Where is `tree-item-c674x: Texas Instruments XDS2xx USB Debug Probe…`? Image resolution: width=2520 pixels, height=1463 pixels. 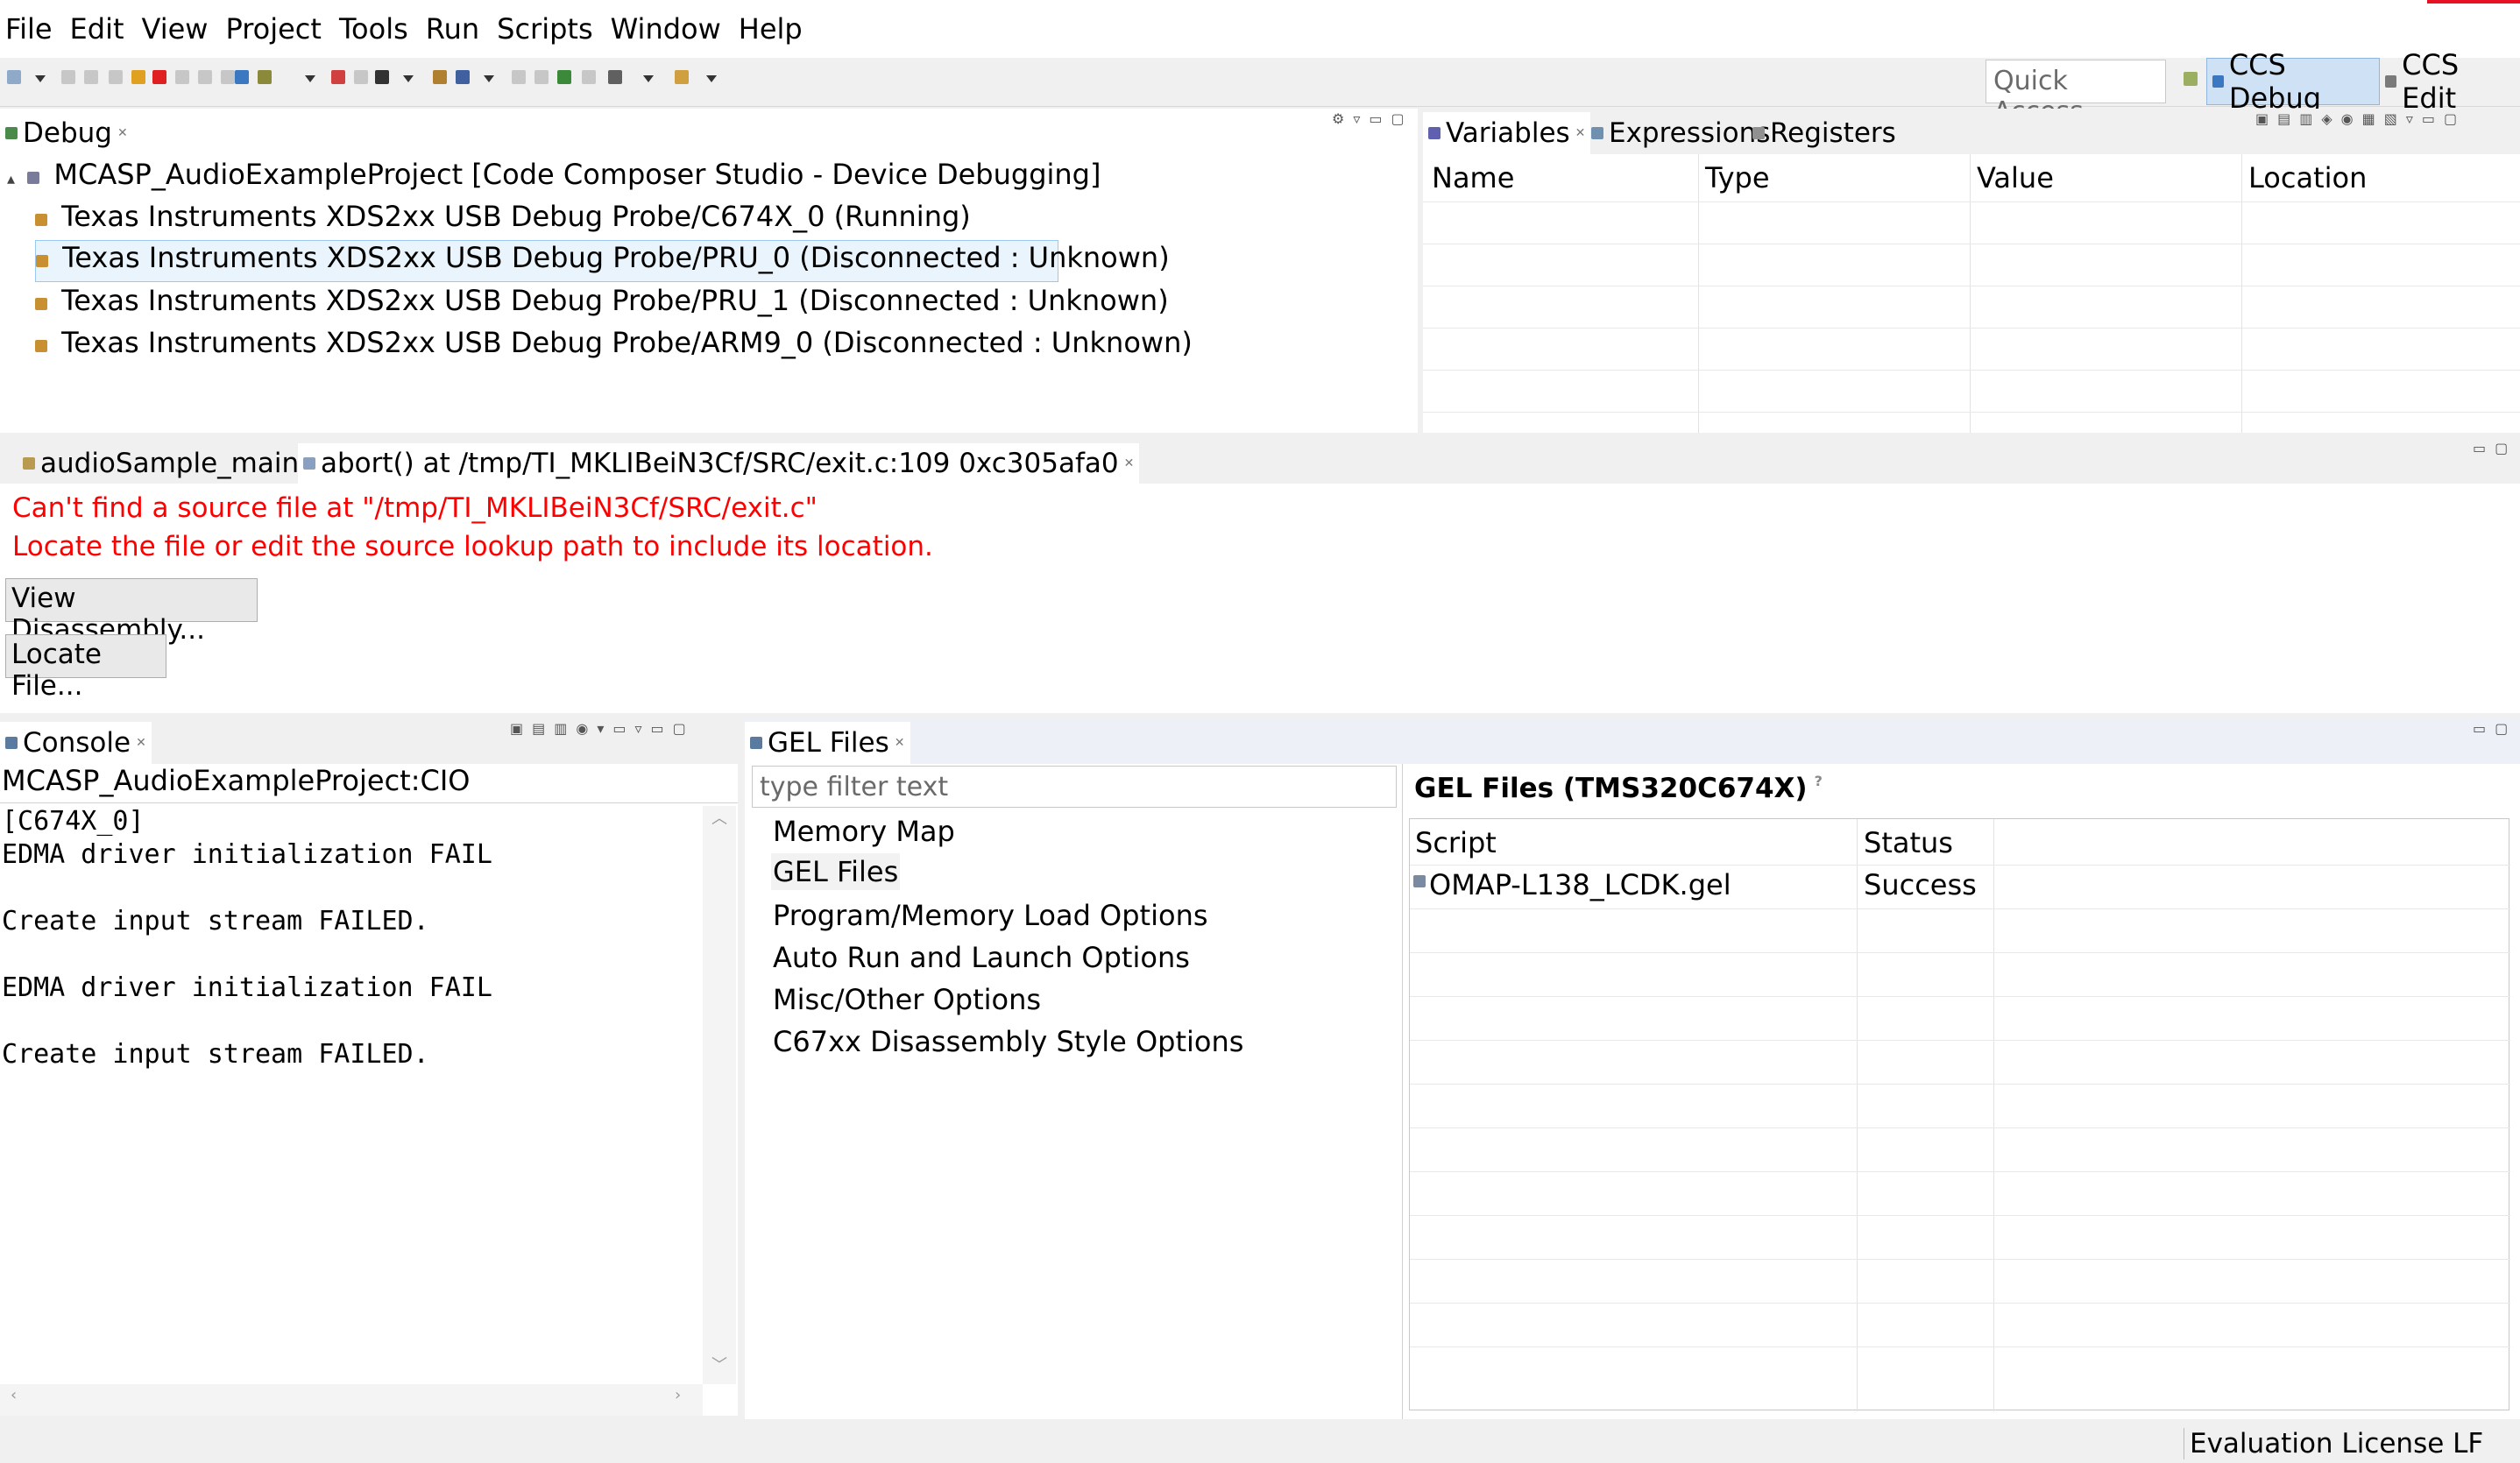
tree-item-c674x: Texas Instruments XDS2xx USB Debug Probe… is located at coordinates (503, 217).